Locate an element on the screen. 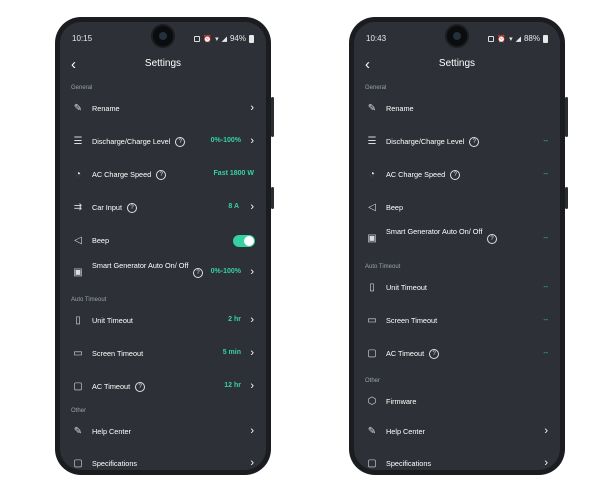  row-ac-charge-speed: ◔ AC Charge Speed? Fast 1800 W is located at coordinates (163, 175).